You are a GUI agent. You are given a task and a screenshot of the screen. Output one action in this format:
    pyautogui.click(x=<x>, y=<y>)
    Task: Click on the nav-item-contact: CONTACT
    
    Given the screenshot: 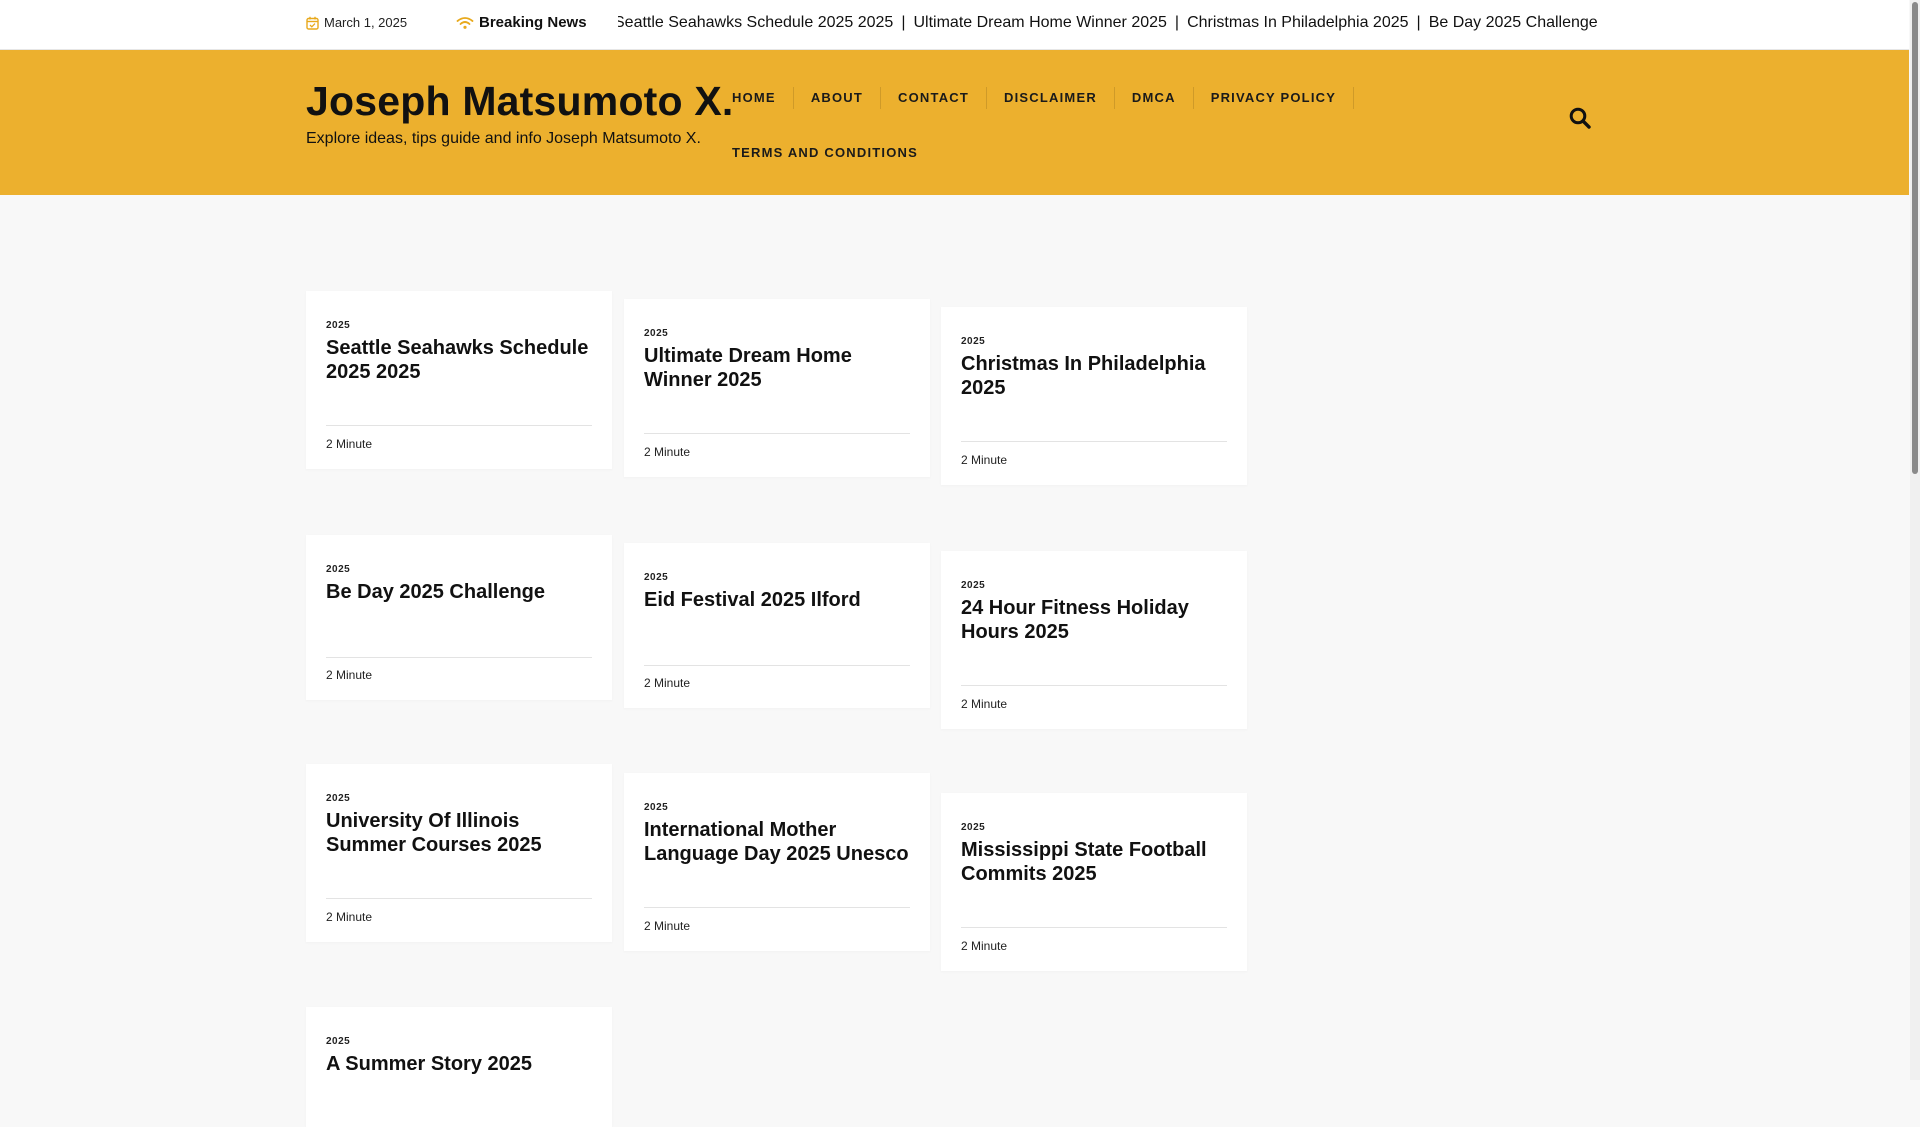 What is the action you would take?
    pyautogui.click(x=934, y=97)
    